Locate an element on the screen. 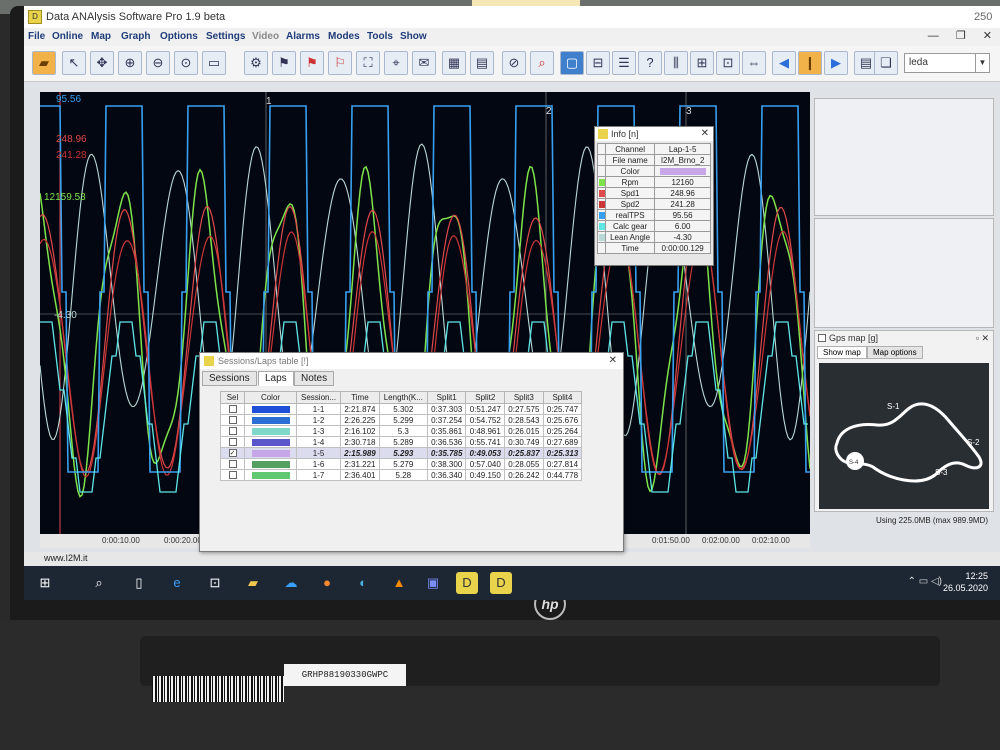 The width and height of the screenshot is (1000, 750). pointer-icon: ↖ is located at coordinates (74, 63).